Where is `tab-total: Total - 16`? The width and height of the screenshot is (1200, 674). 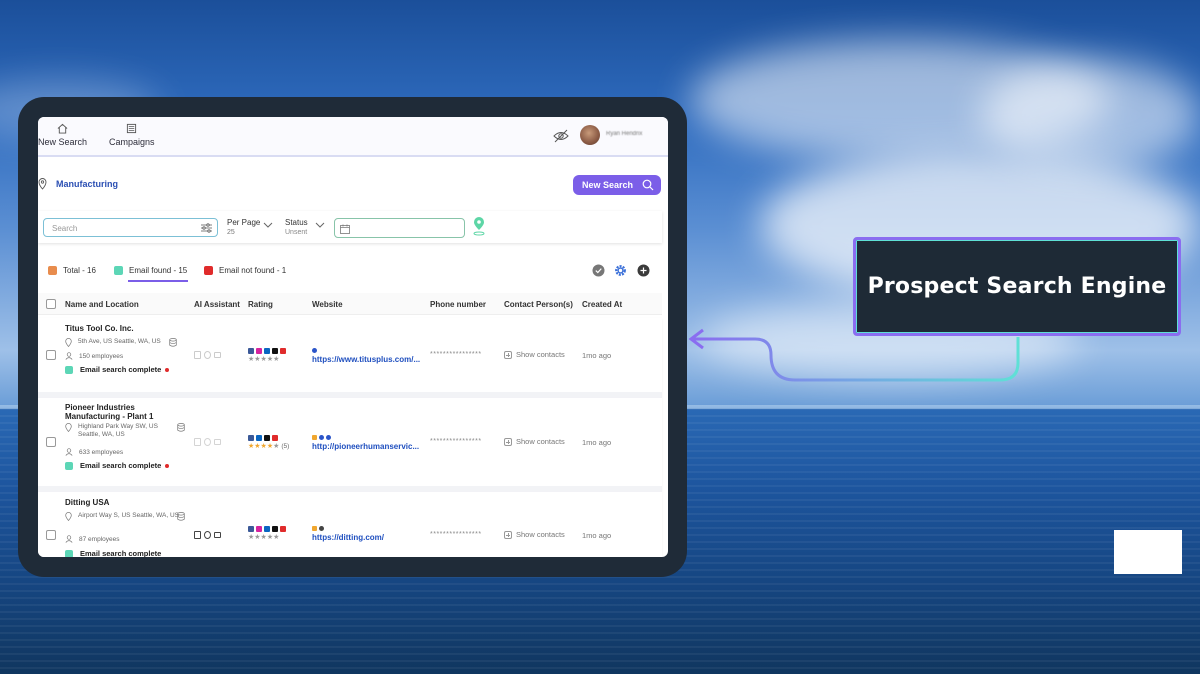
tab-total: Total - 16 is located at coordinates (72, 270).